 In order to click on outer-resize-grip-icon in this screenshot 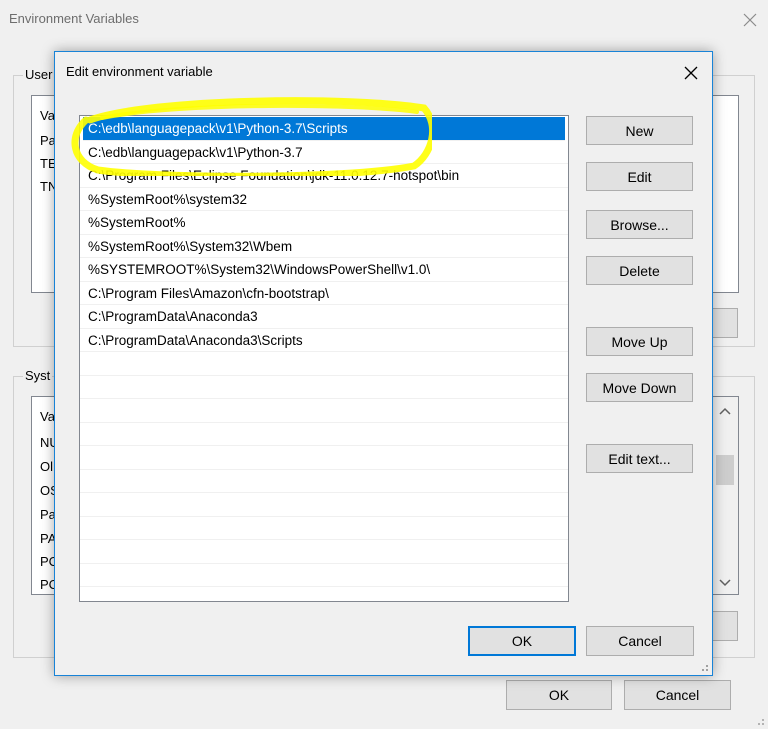, I will do `click(760, 719)`.